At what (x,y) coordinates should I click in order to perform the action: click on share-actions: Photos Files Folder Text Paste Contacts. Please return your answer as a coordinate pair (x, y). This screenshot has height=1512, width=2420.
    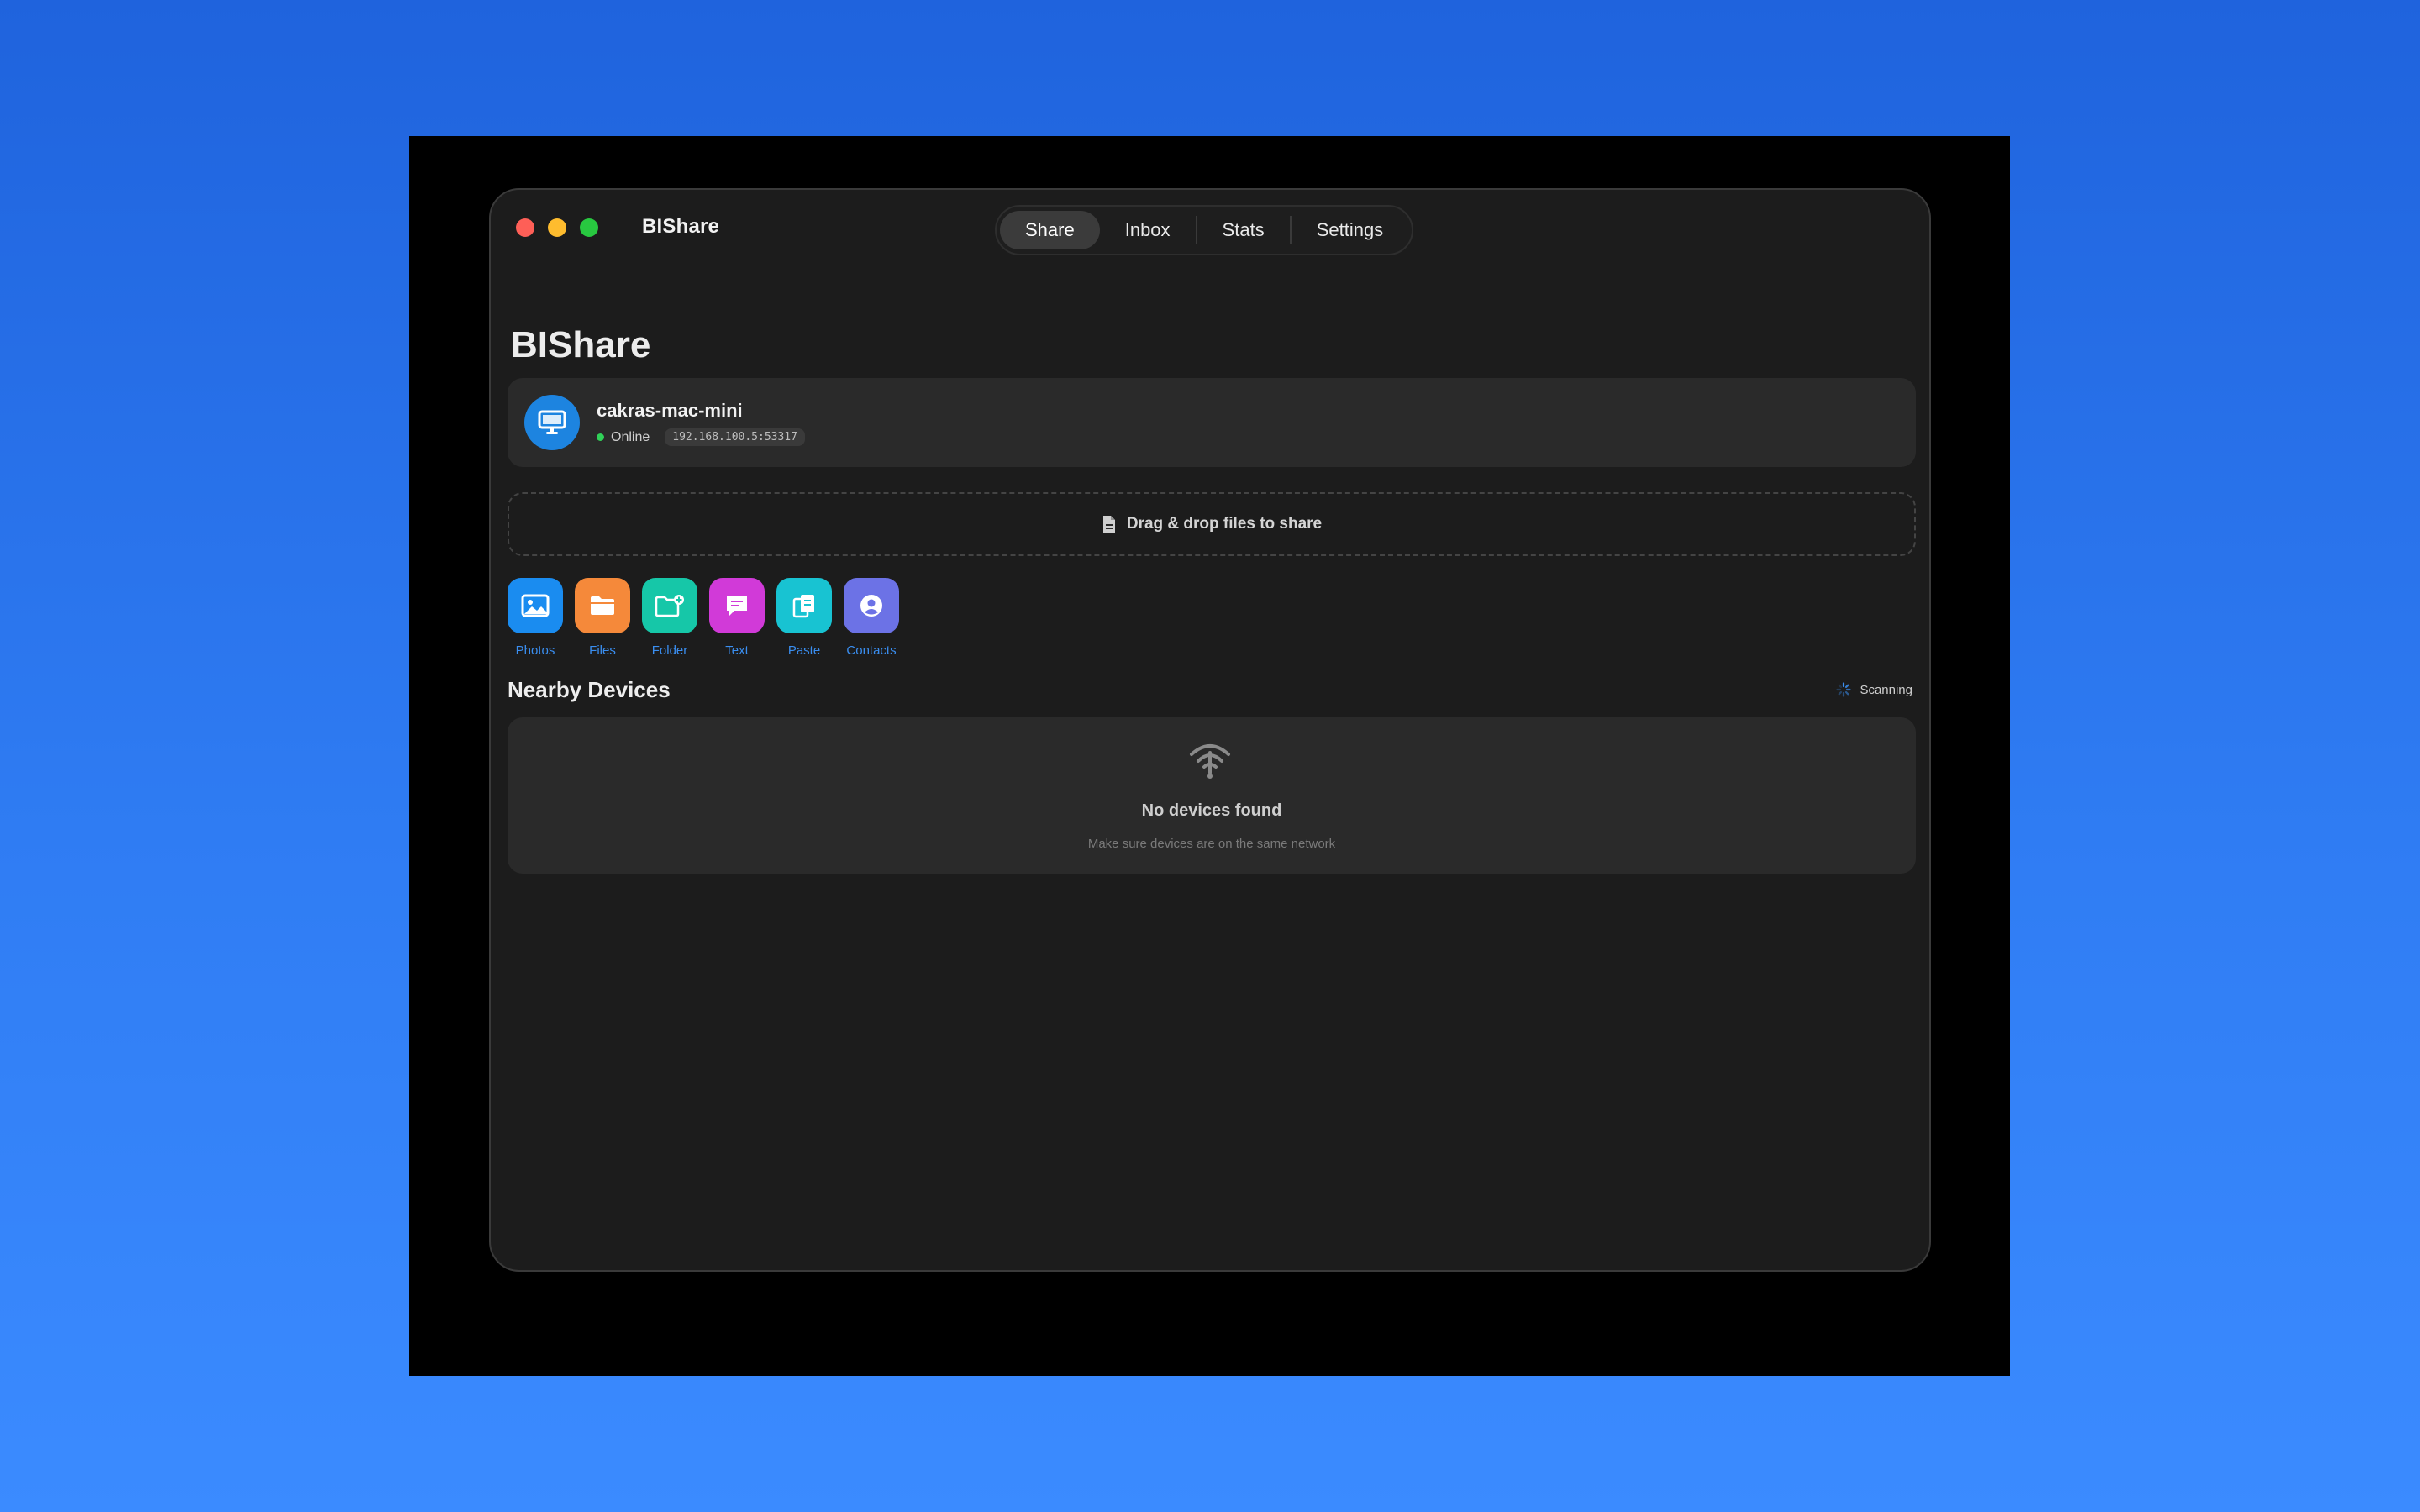
    Looking at the image, I should click on (704, 618).